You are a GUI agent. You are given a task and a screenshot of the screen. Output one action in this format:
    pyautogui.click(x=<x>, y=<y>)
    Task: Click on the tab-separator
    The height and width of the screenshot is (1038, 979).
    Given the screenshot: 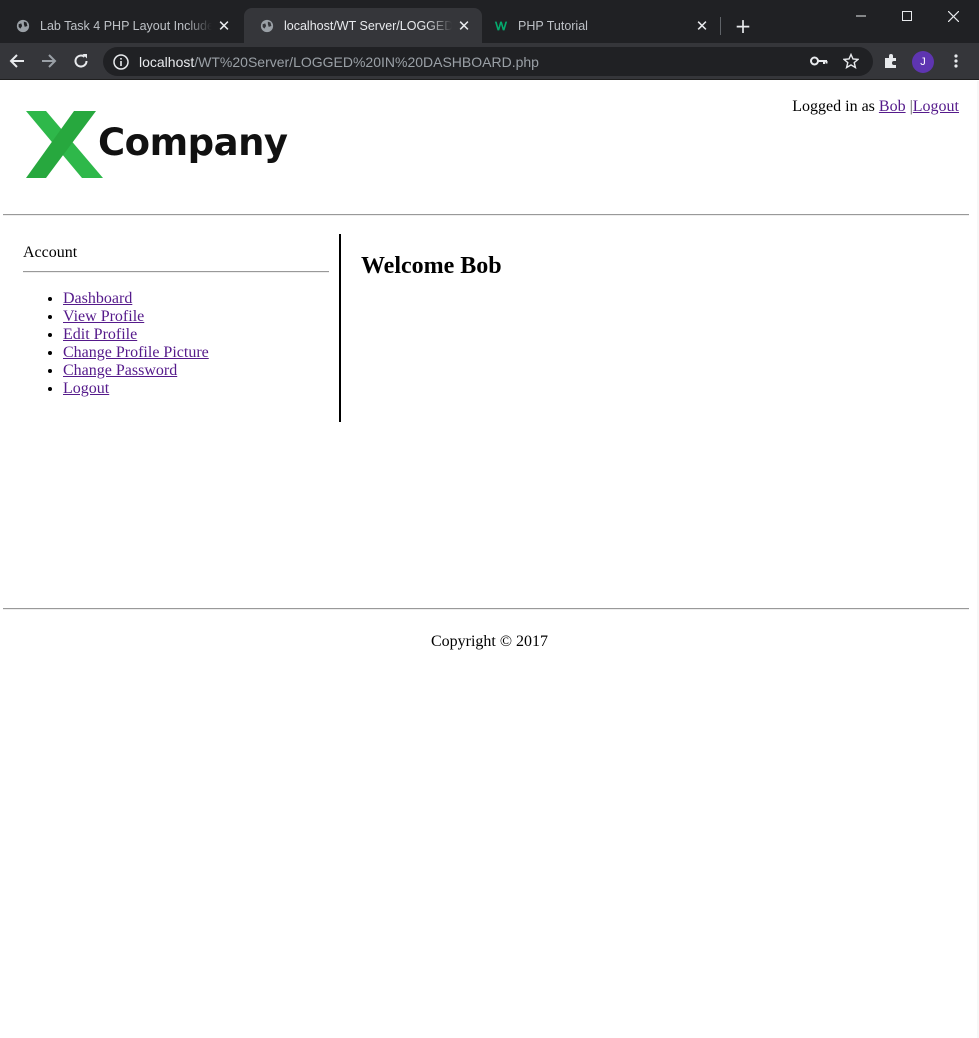 What is the action you would take?
    pyautogui.click(x=720, y=26)
    